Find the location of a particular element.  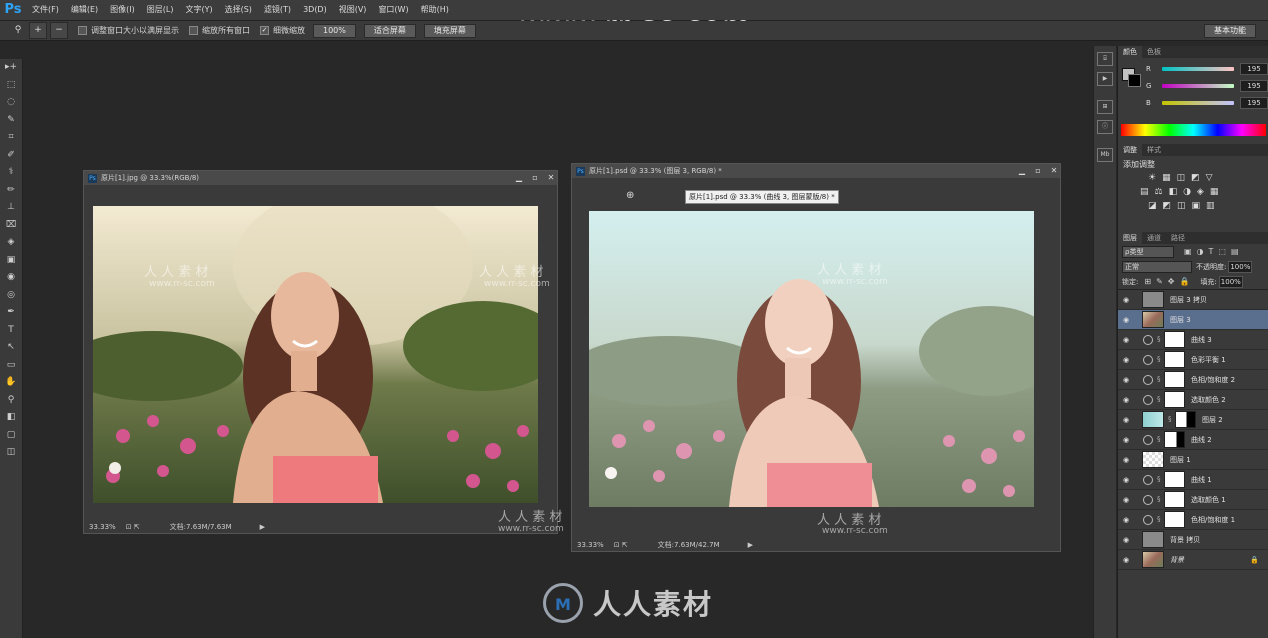

tool-icon: ◎ is located at coordinates (11, 296).